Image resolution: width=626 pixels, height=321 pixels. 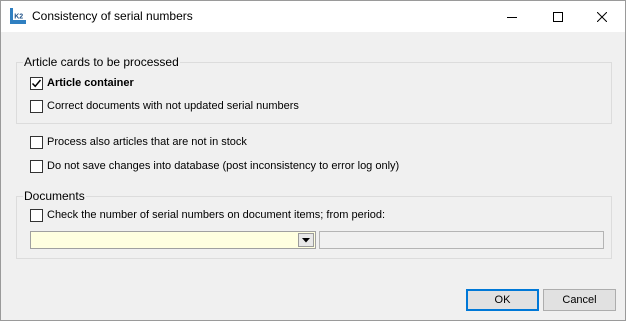 What do you see at coordinates (54, 196) in the screenshot?
I see `documents-group-title: Documents` at bounding box center [54, 196].